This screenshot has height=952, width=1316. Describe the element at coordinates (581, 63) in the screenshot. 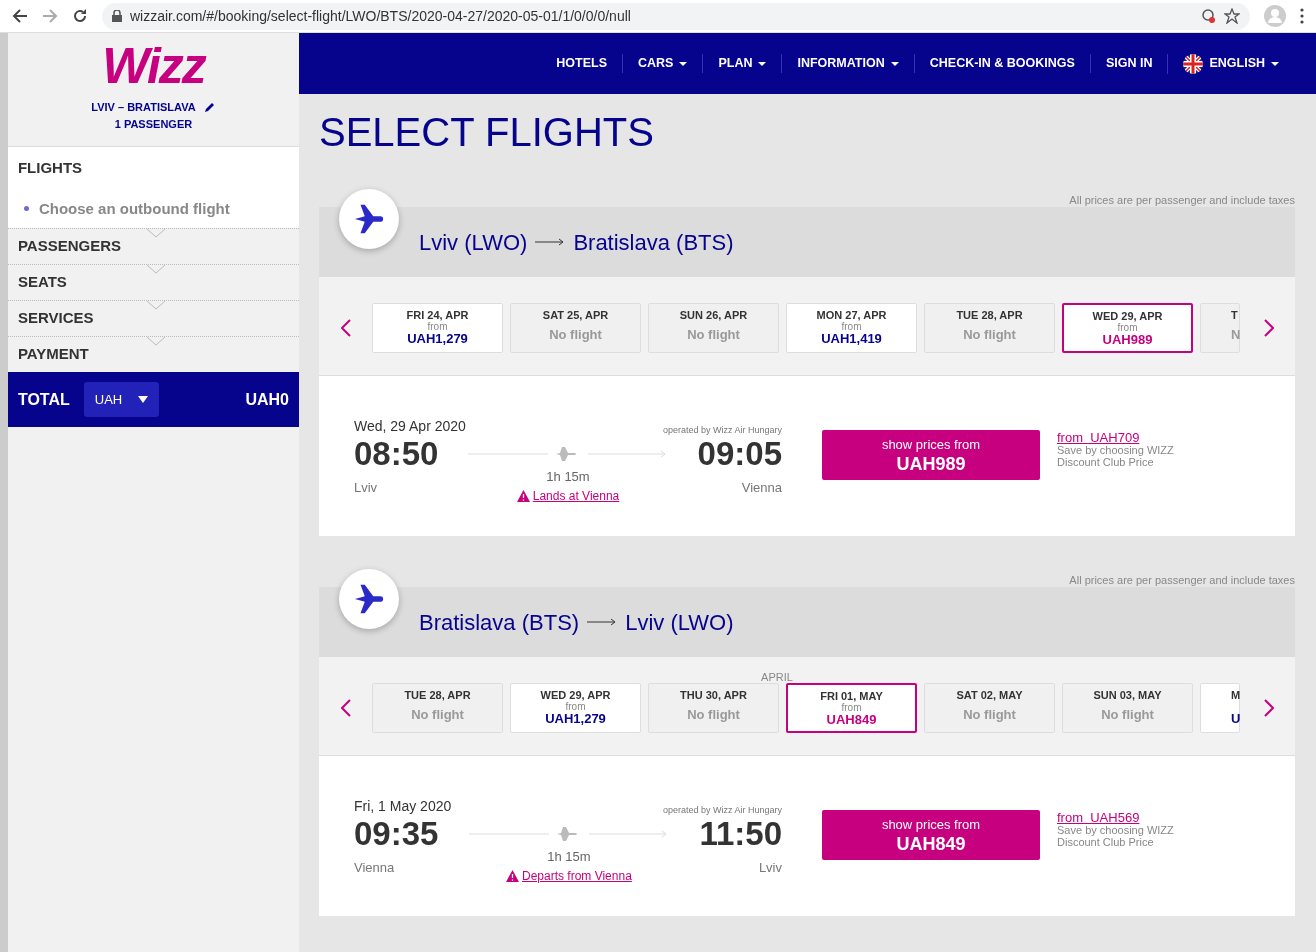

I see `nav-link: HOTELS` at that location.